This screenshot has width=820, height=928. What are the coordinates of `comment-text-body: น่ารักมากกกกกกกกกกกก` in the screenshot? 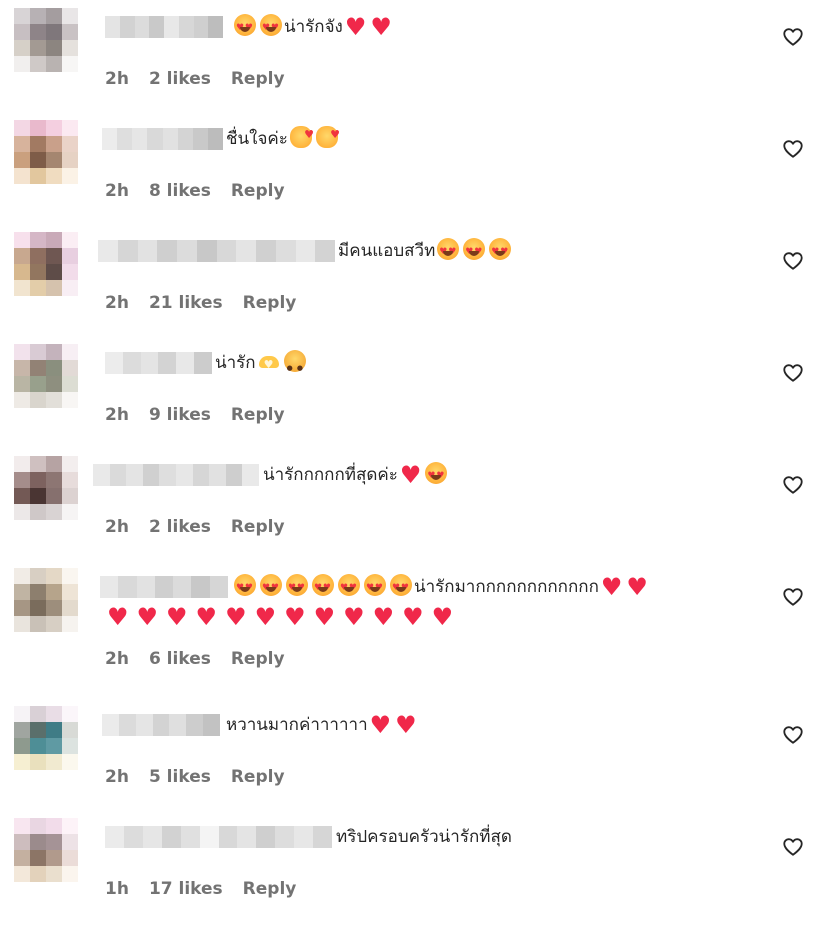 It's located at (506, 587).